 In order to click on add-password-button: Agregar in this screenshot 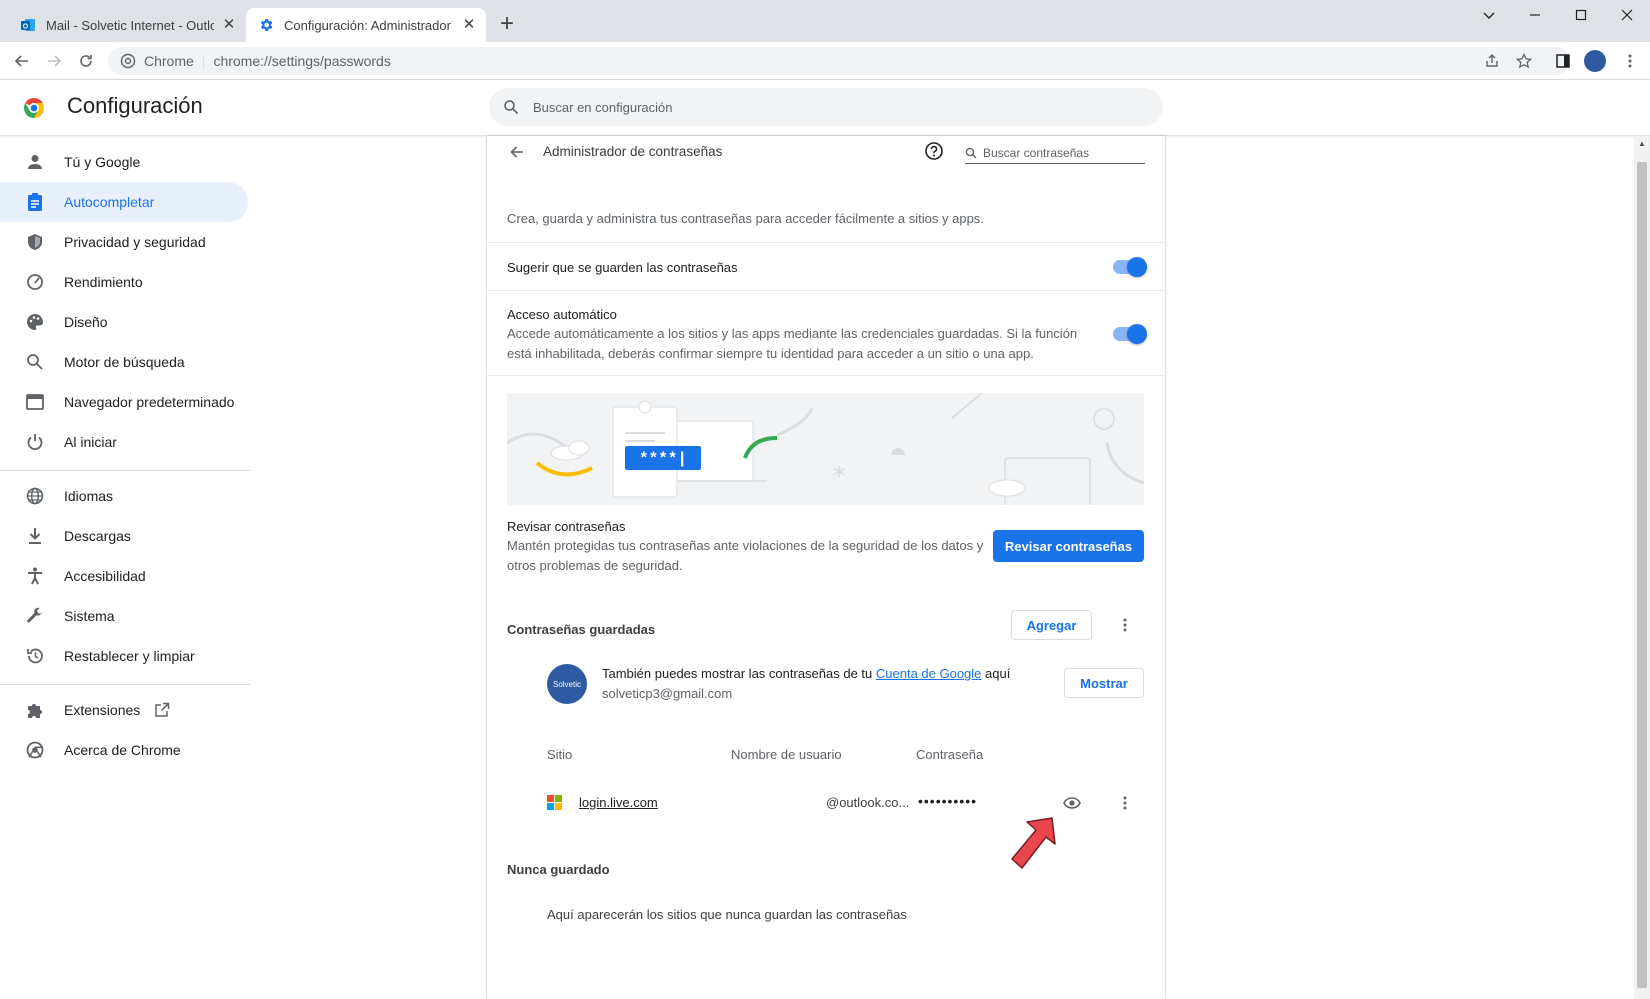, I will do `click(1051, 625)`.